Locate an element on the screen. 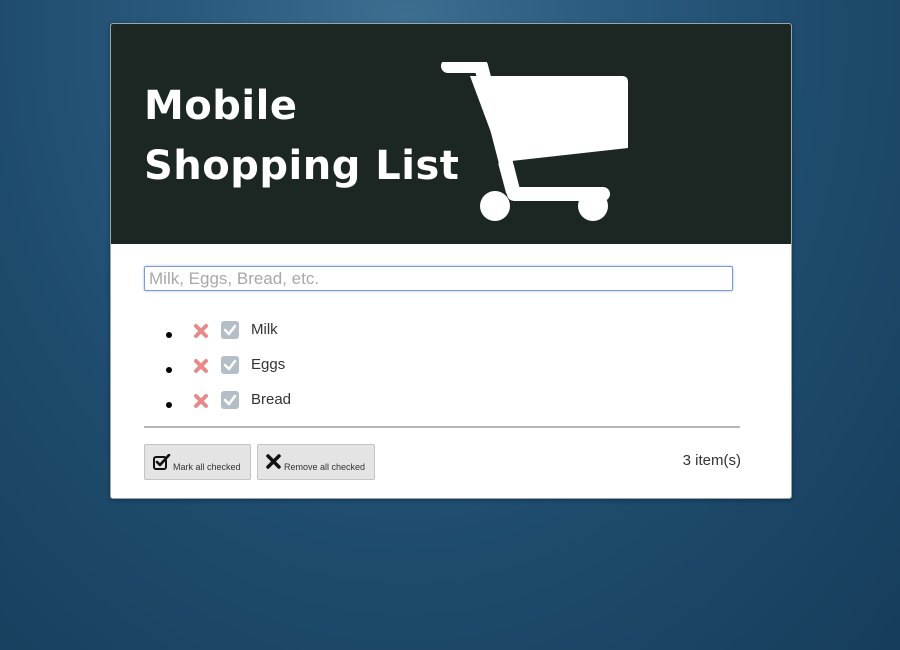 The height and width of the screenshot is (650, 900). new-item-input is located at coordinates (438, 278).